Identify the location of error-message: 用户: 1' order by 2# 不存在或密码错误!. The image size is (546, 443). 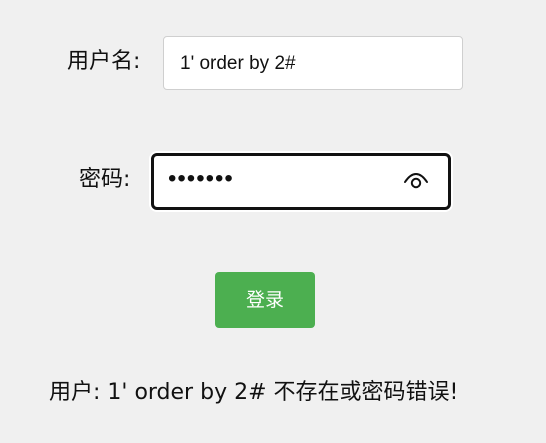
(254, 392).